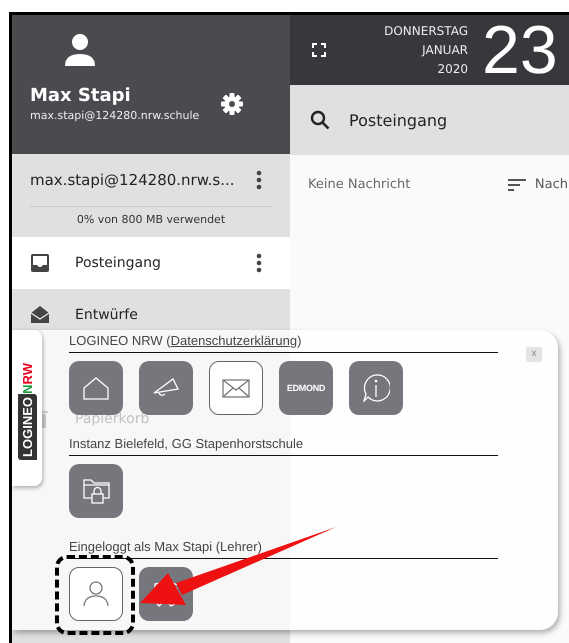  I want to click on settings-icon, so click(232, 104).